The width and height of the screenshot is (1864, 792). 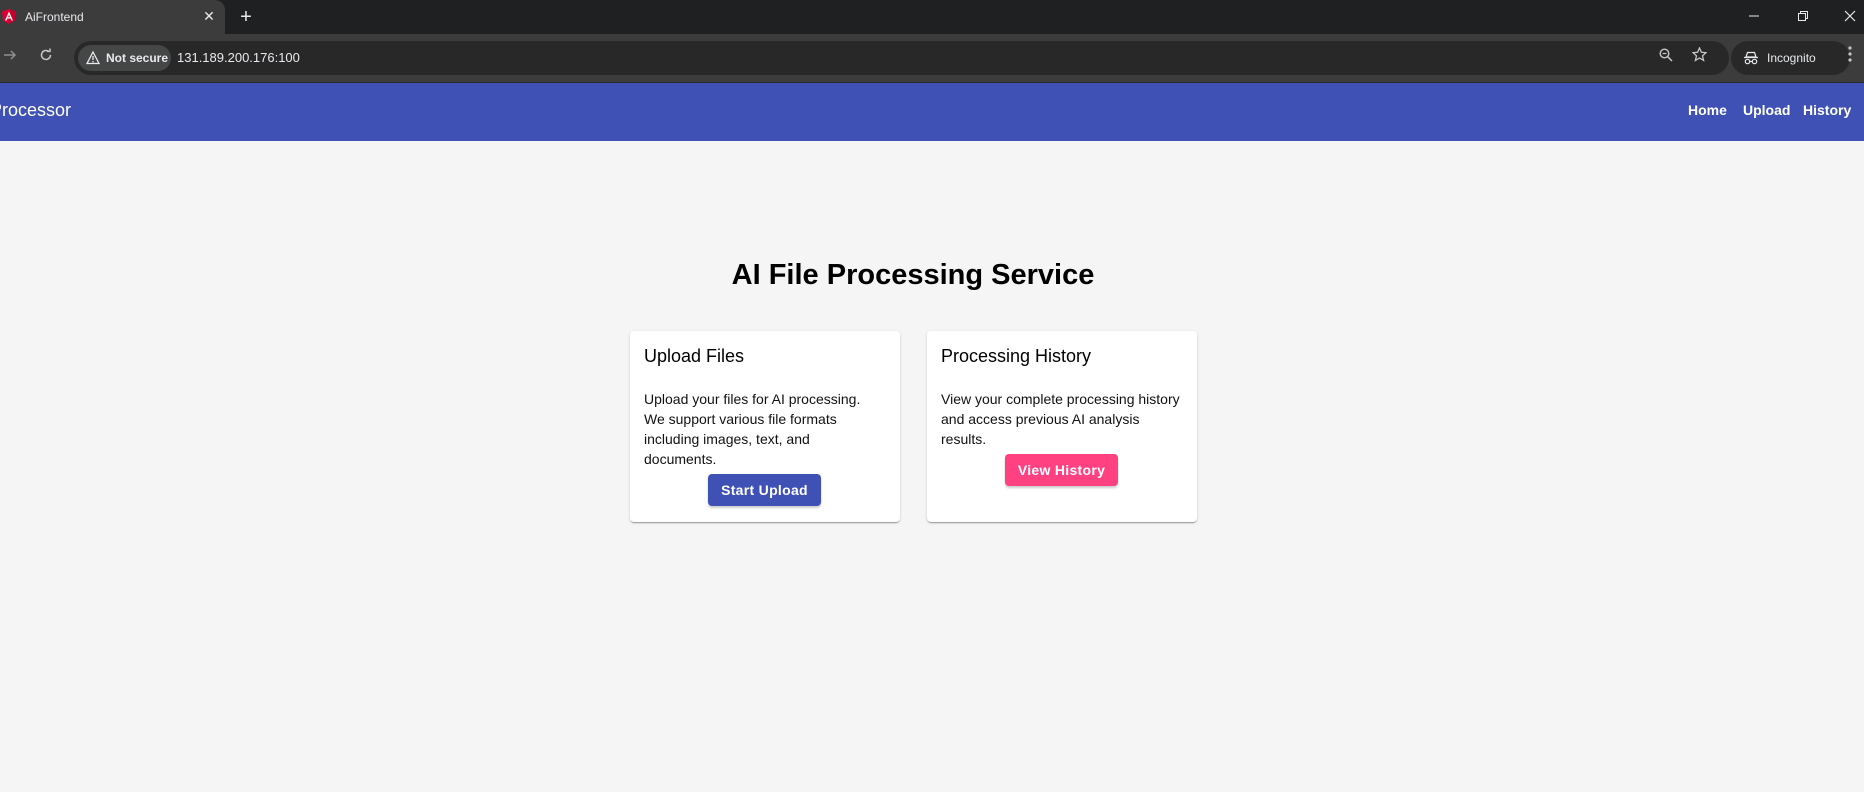 I want to click on browser-toolbar: Not secure 131.189.200.176:100 Incognito, so click(x=932, y=58).